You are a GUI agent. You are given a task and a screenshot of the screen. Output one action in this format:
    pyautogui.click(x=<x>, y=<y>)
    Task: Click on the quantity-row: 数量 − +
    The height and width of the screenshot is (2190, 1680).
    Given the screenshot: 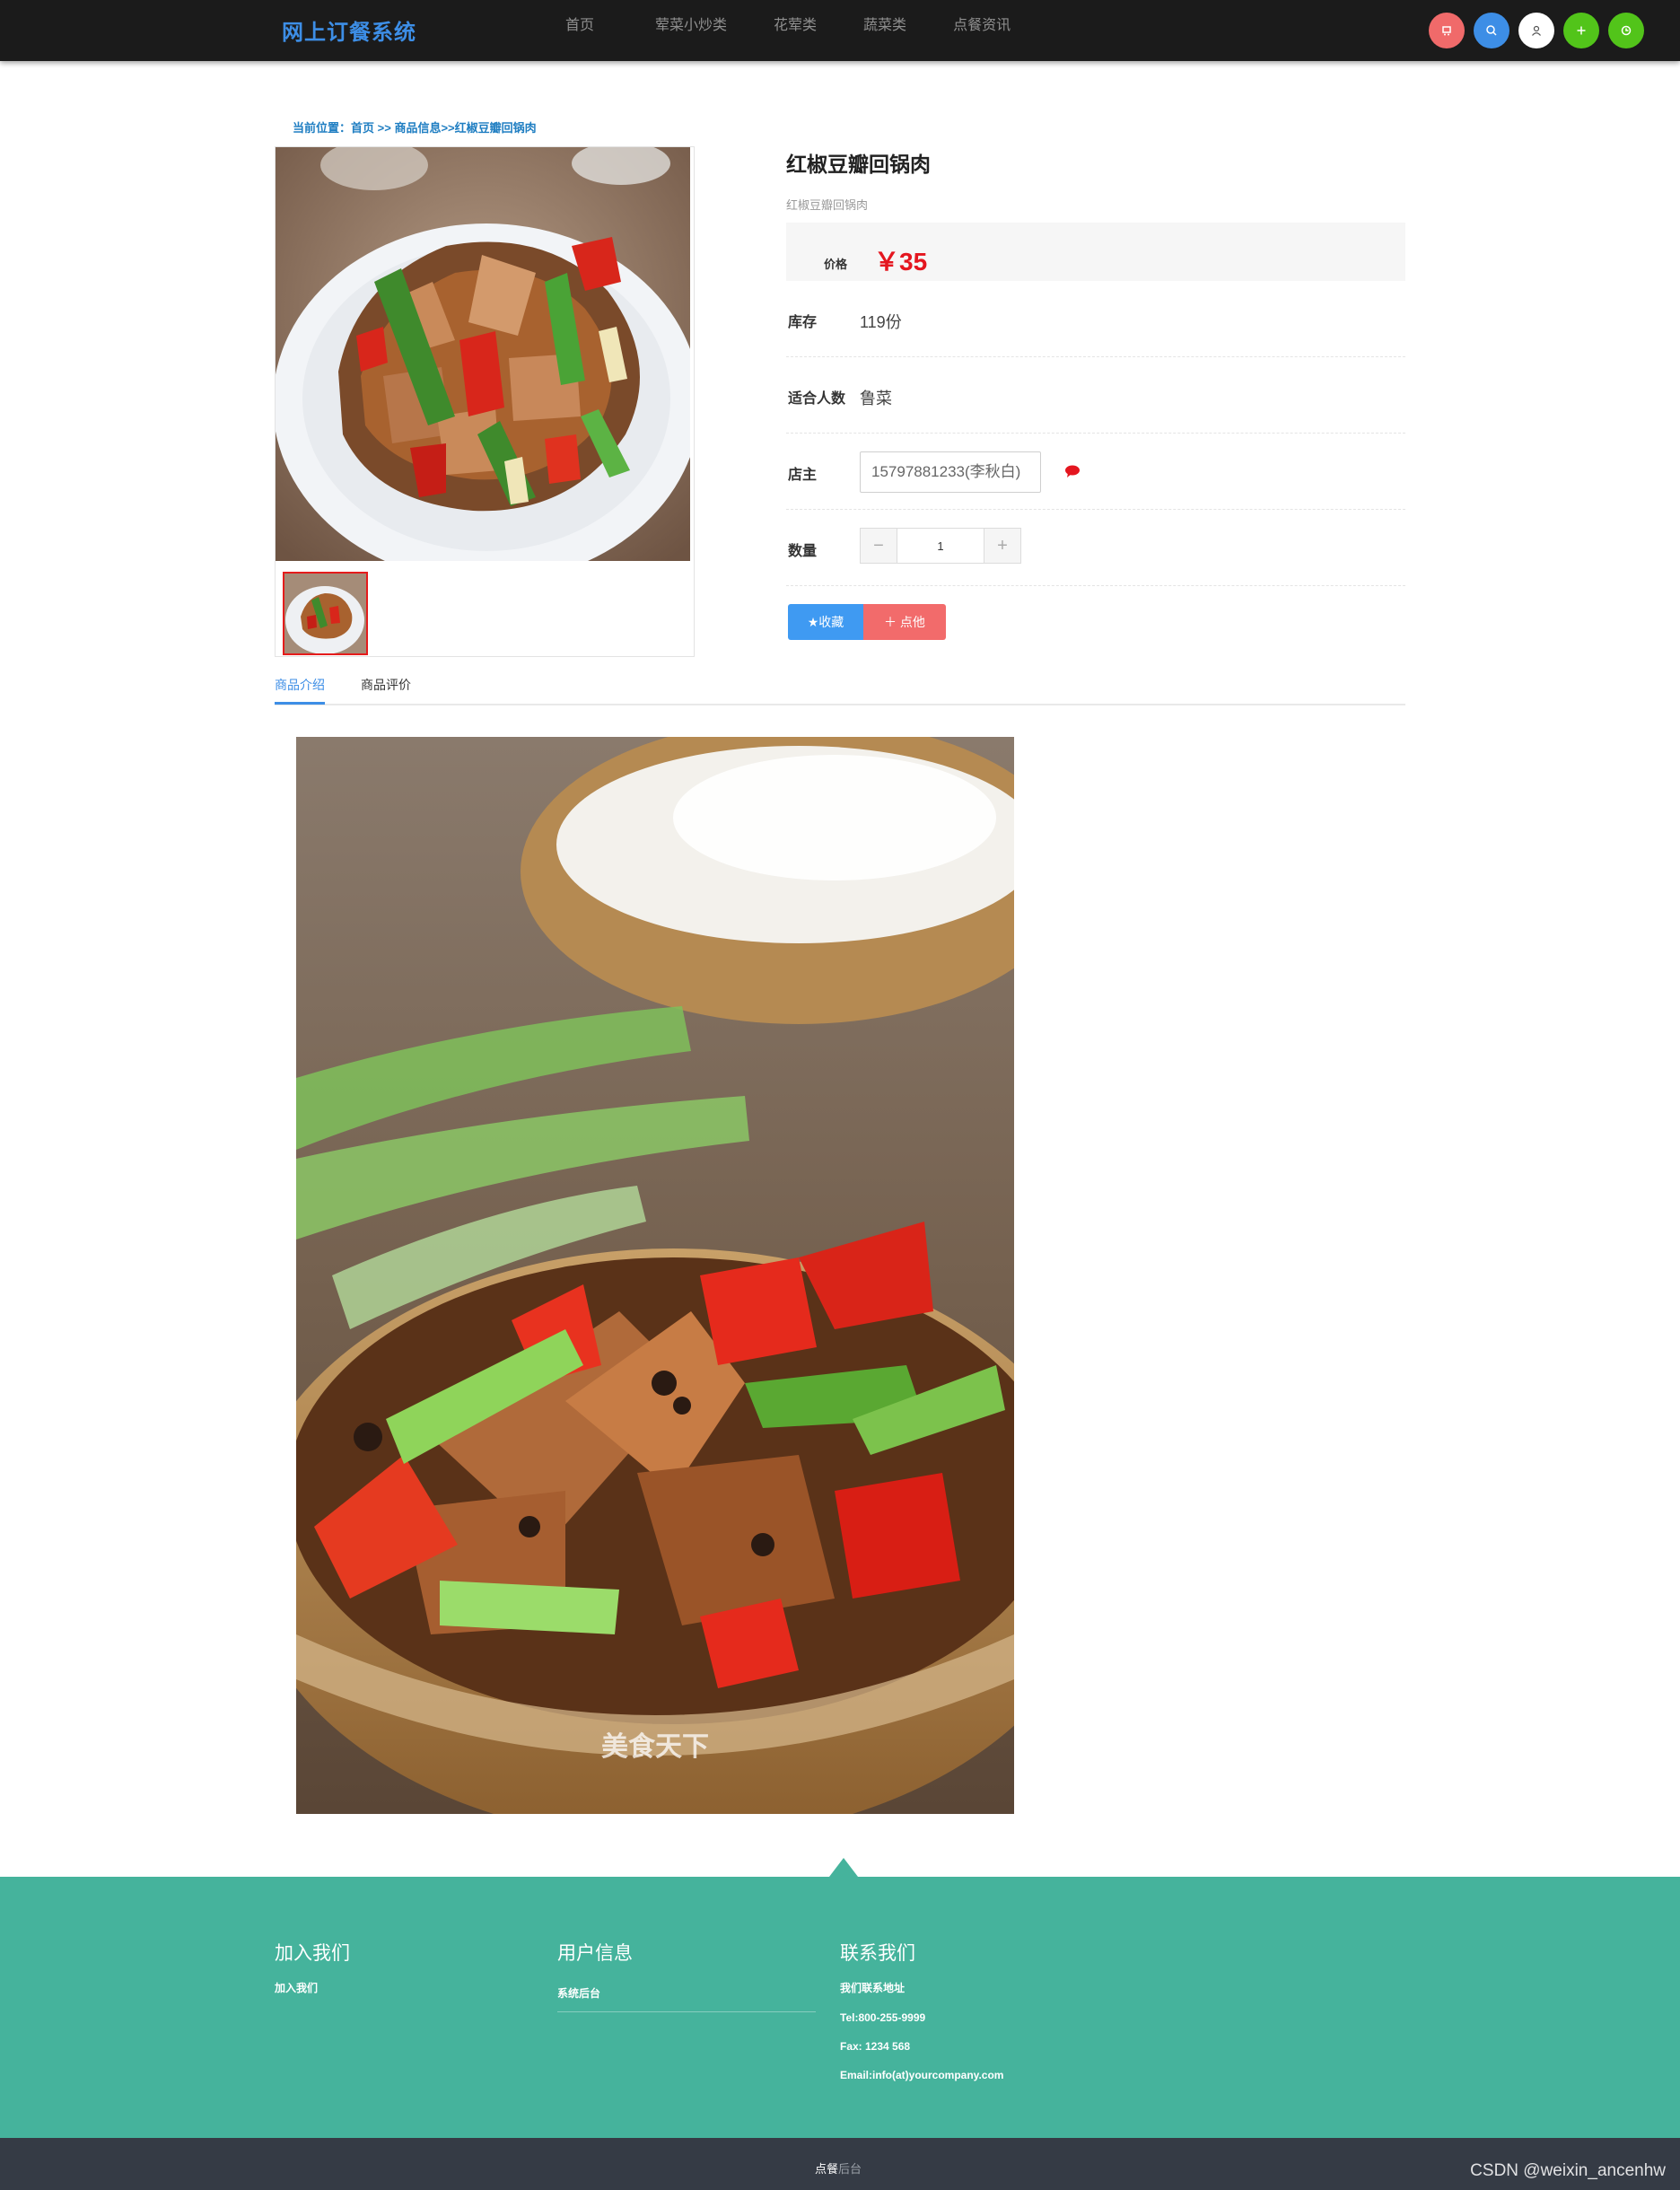 What is the action you would take?
    pyautogui.click(x=1095, y=548)
    